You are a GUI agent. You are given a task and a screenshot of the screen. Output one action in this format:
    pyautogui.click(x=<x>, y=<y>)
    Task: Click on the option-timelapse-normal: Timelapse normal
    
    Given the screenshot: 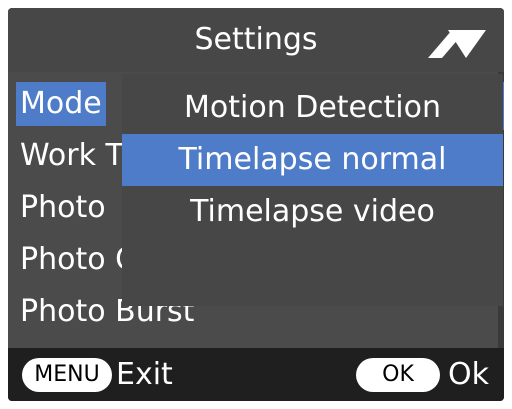 What is the action you would take?
    pyautogui.click(x=312, y=160)
    